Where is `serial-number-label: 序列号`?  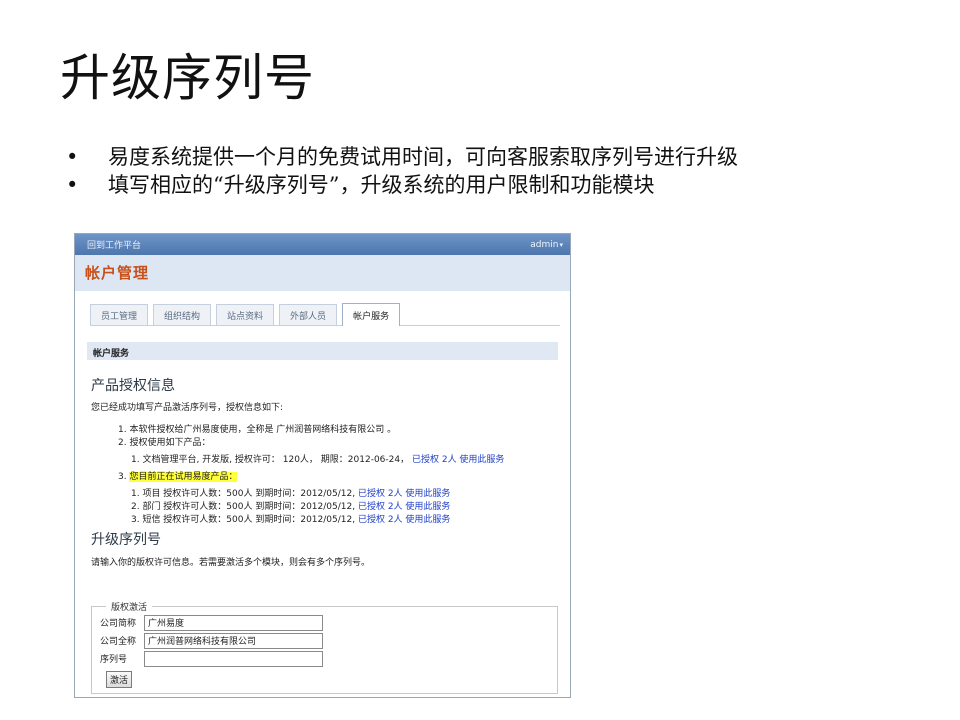
serial-number-label: 序列号 is located at coordinates (114, 660).